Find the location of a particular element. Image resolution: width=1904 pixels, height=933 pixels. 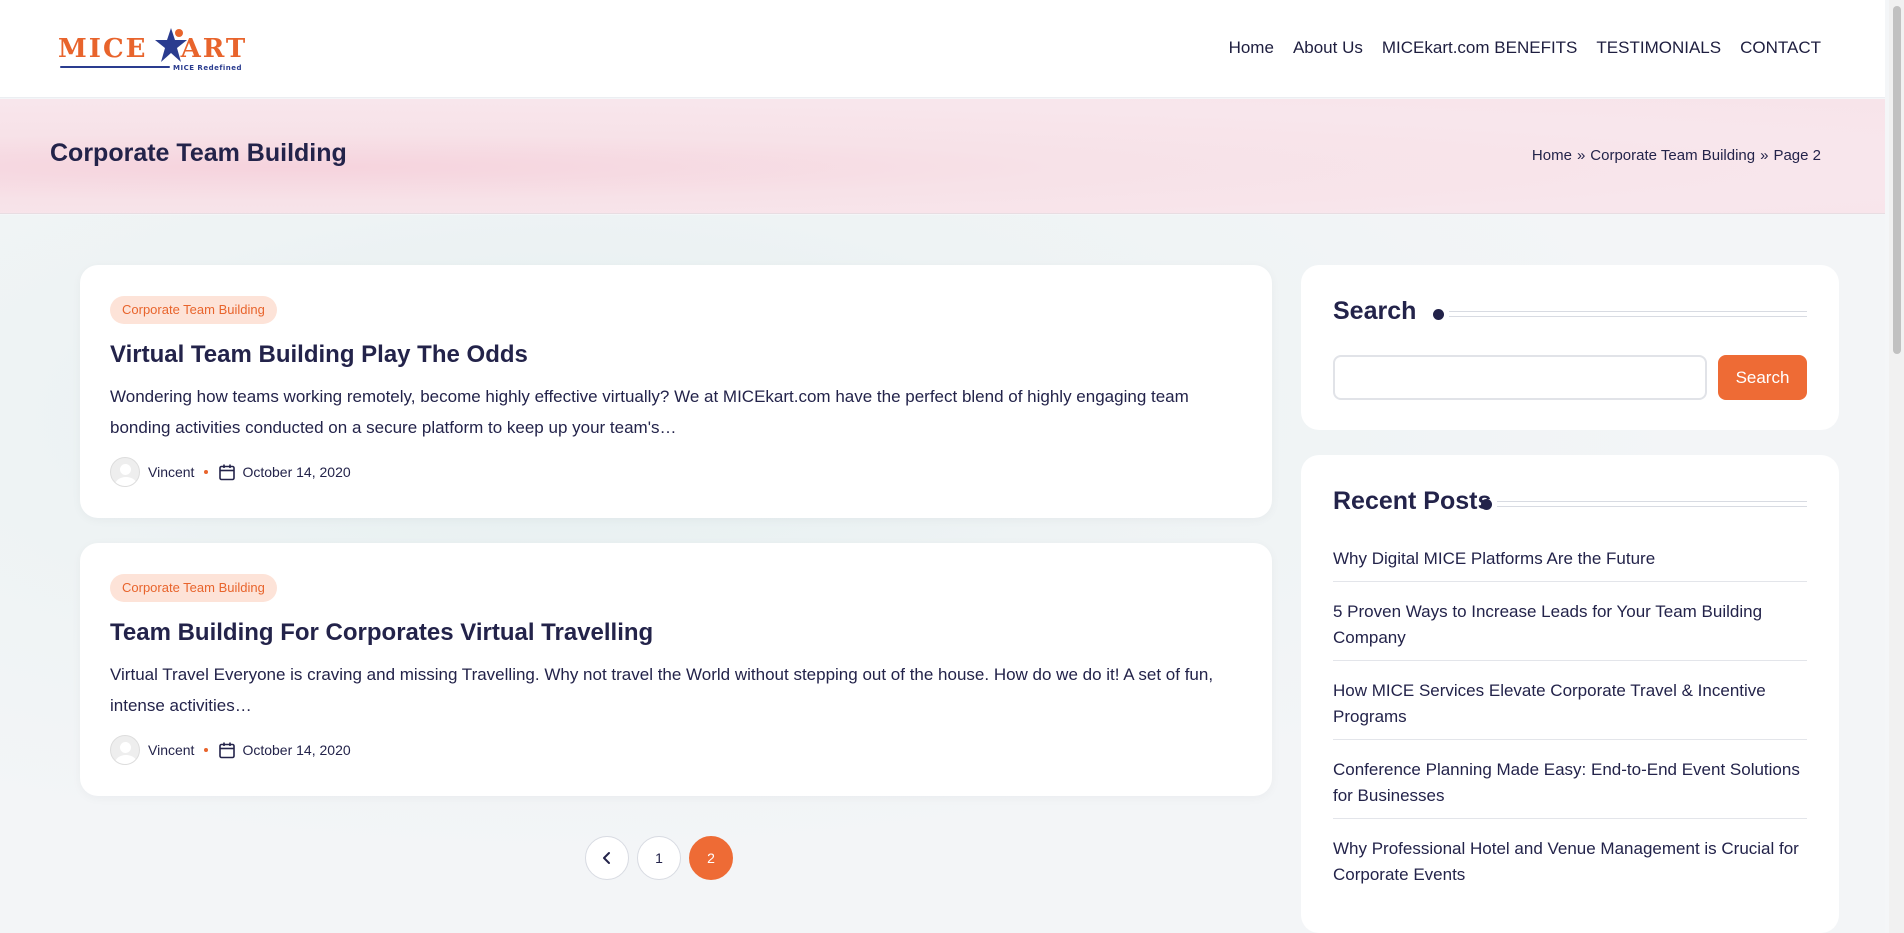

nav-item-benefits: MICEkart.com BENEFITS is located at coordinates (1480, 48).